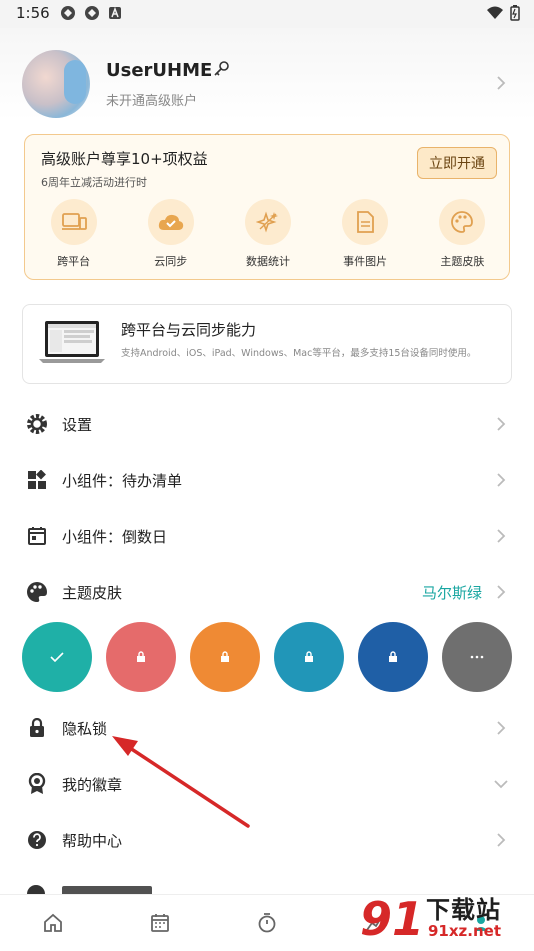 The image size is (534, 951). I want to click on notification-icons, so click(91, 13).